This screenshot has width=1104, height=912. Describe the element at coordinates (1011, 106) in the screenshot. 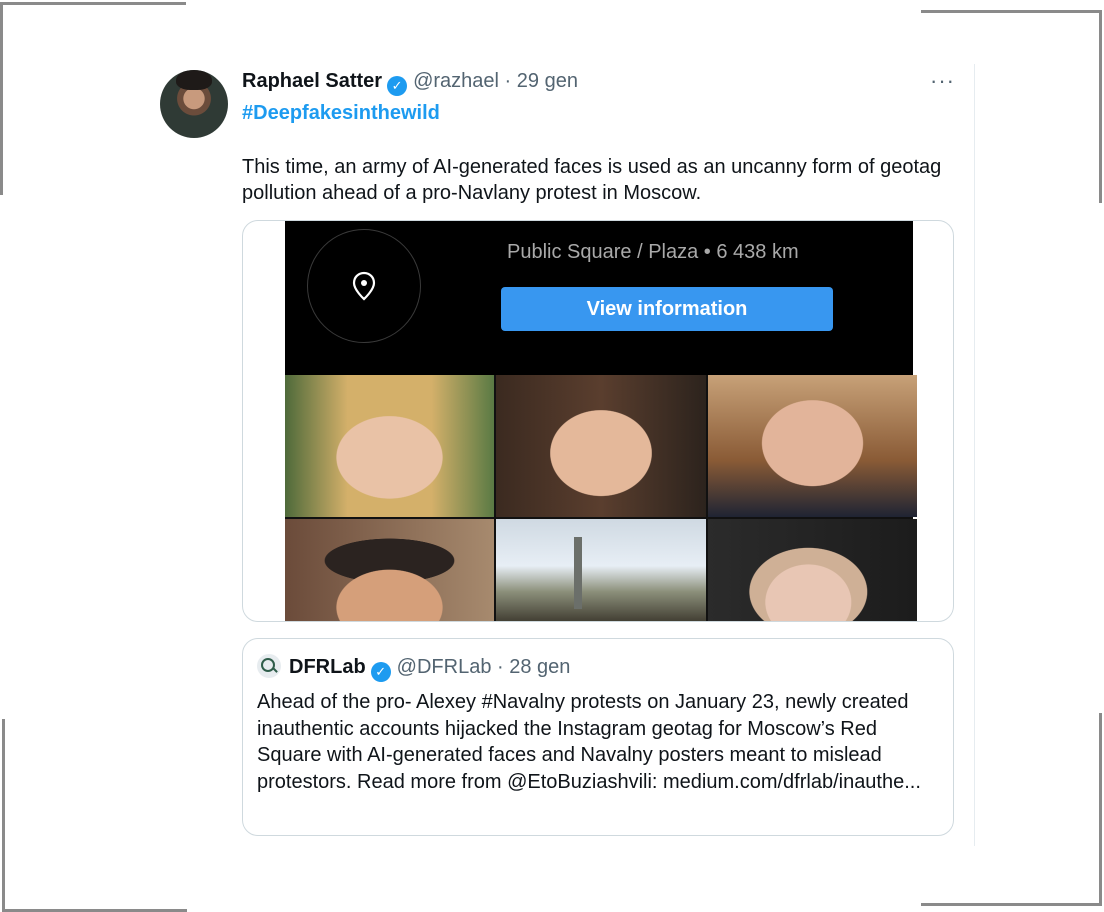

I see `frame-corner-top-right` at that location.